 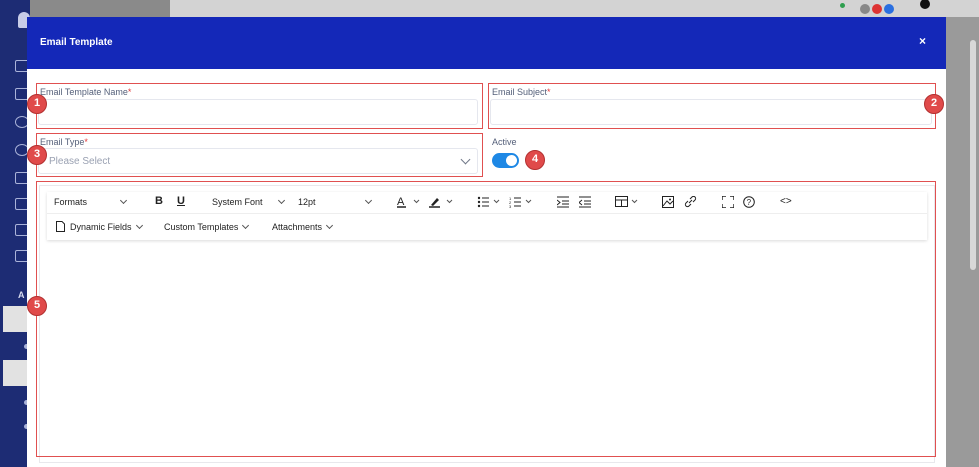 I want to click on subject-label: Email Subject*, so click(x=521, y=92).